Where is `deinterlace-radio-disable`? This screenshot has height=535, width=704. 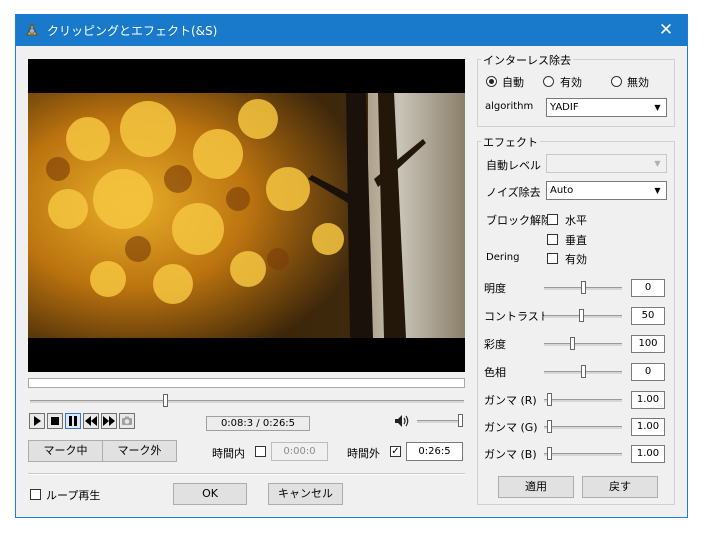 deinterlace-radio-disable is located at coordinates (616, 81).